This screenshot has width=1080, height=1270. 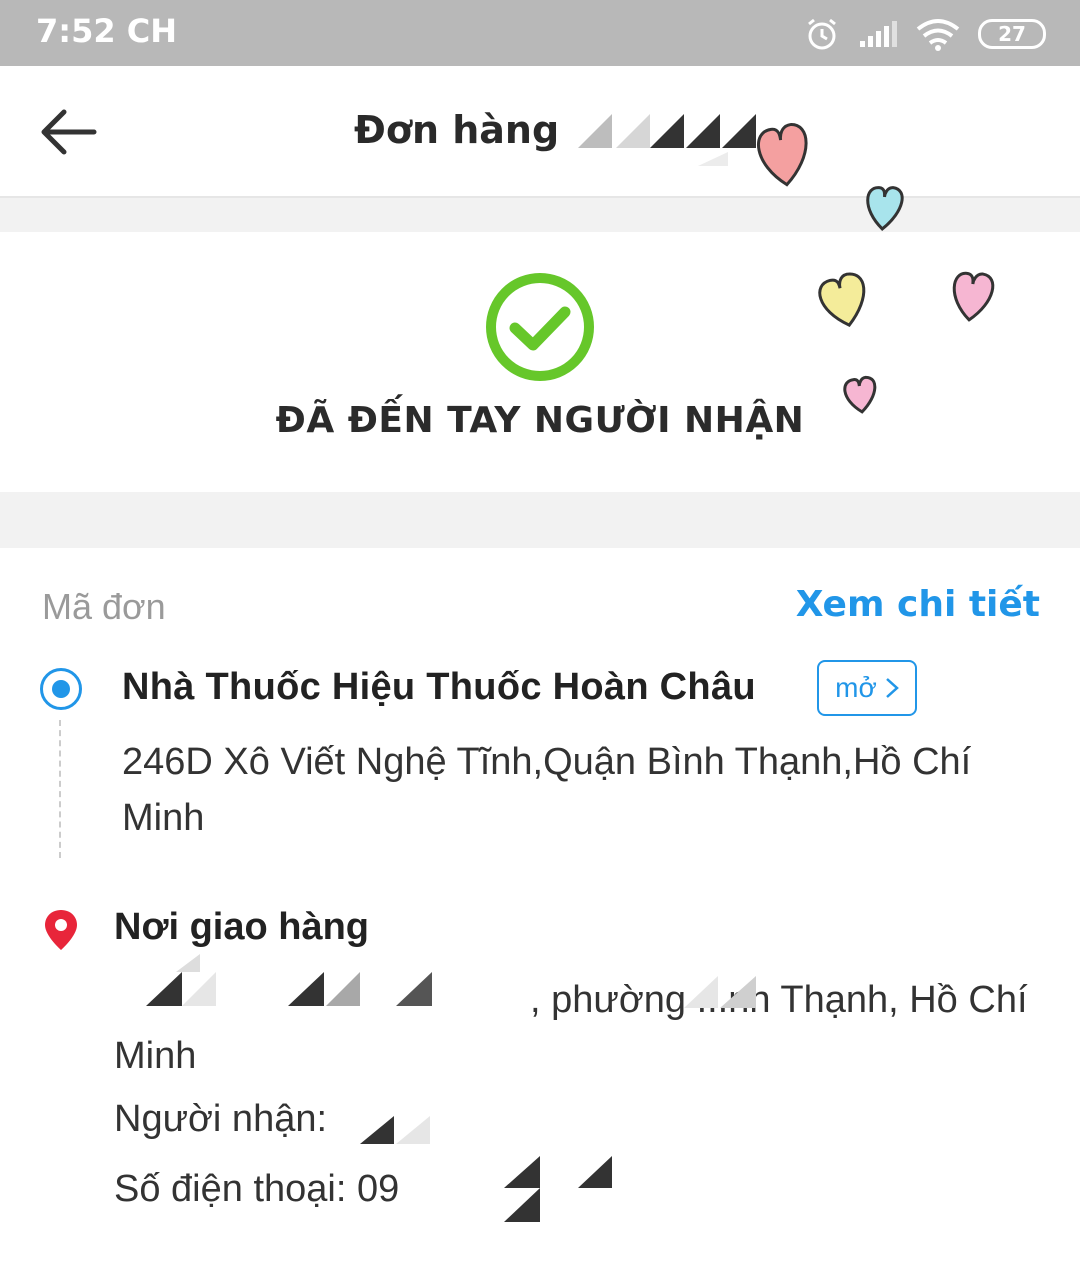 What do you see at coordinates (540, 420) in the screenshot?
I see `order-status-text: ĐÃ ĐẾN TAY NGƯỜI NHẬN` at bounding box center [540, 420].